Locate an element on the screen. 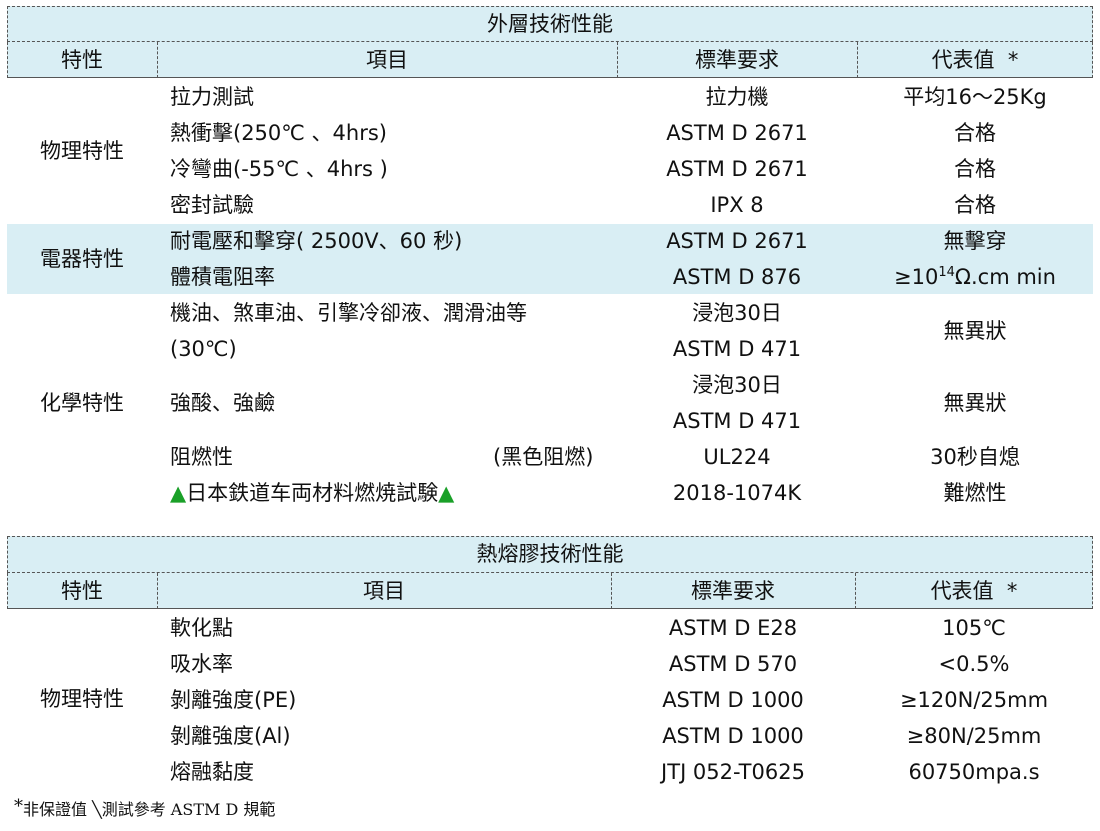  row-item: ▲日本鉄道车両材料燃焼試験▲ is located at coordinates (312, 493).